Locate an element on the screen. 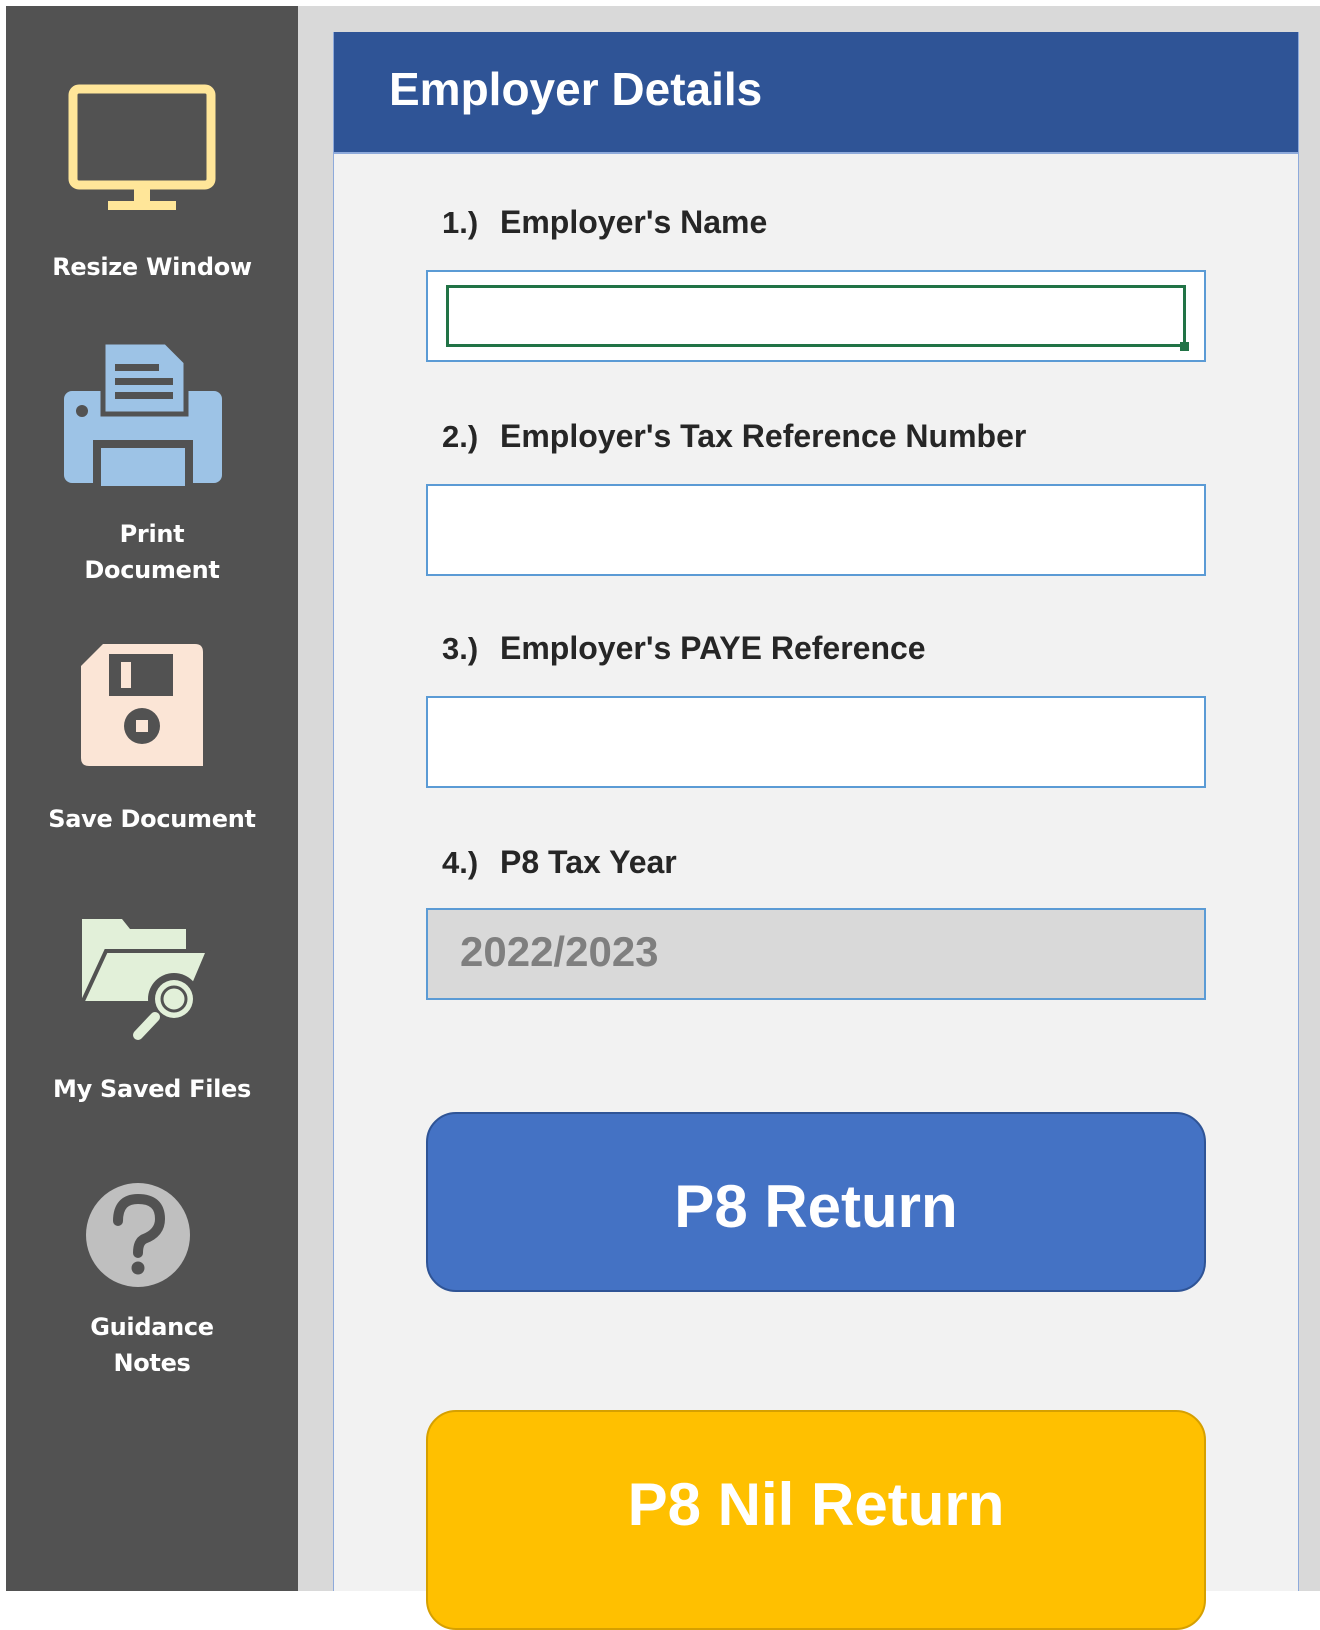 Image resolution: width=1320 pixels, height=1630 pixels. save-document-button: Save Document is located at coordinates (152, 746).